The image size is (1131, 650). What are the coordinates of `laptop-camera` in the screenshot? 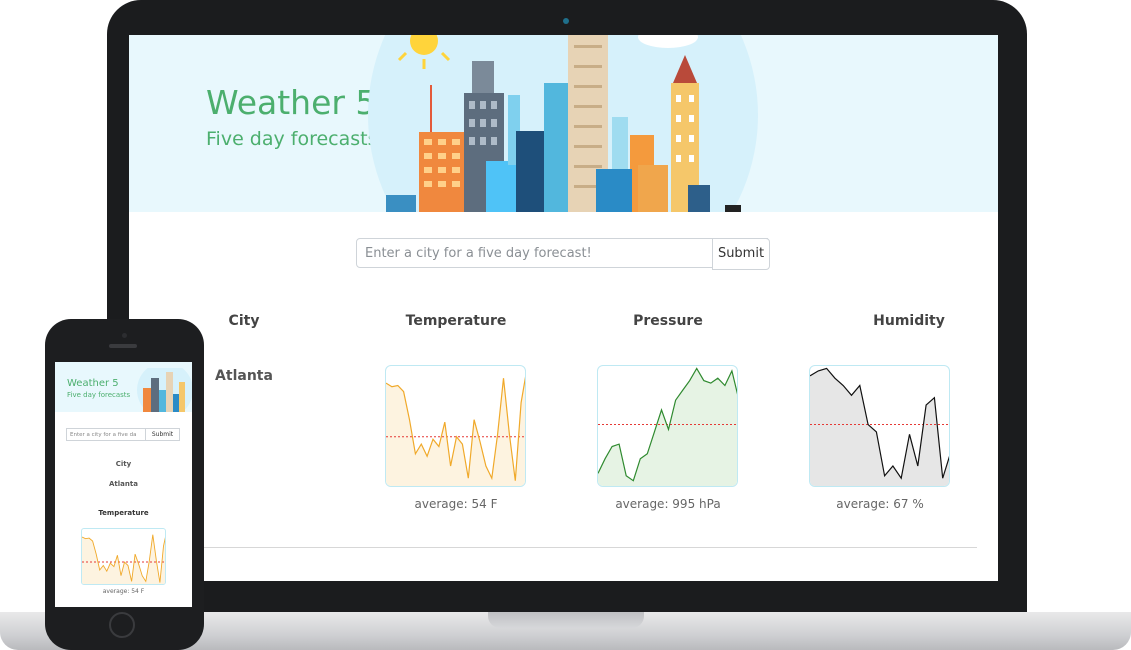 It's located at (566, 21).